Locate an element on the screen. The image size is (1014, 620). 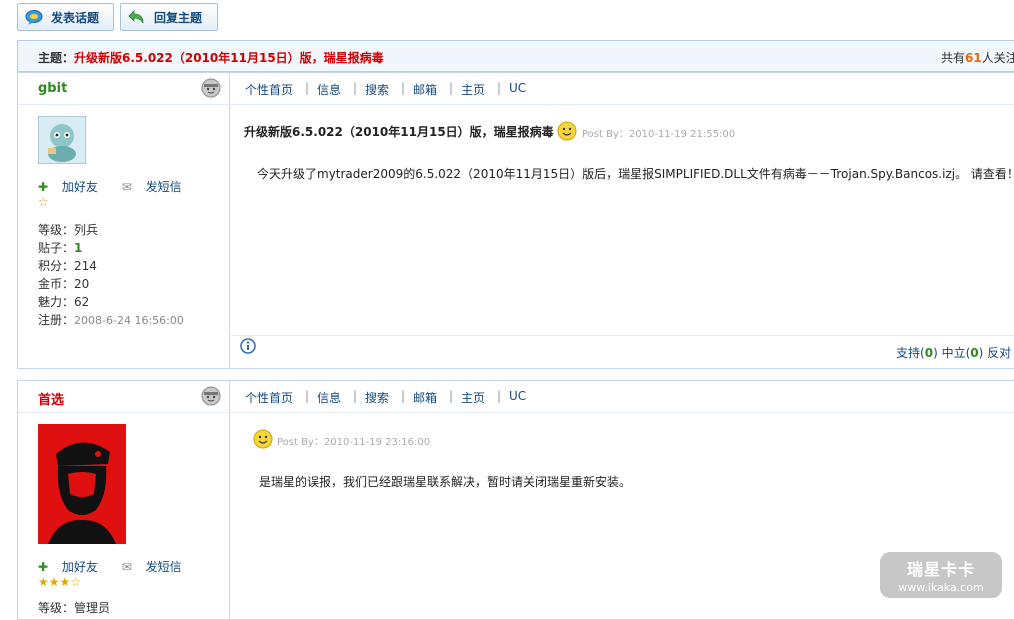
topic-title-text: 升级新版6.5.022（2010年11月15日）版，瑞星报病毒 is located at coordinates (229, 58).